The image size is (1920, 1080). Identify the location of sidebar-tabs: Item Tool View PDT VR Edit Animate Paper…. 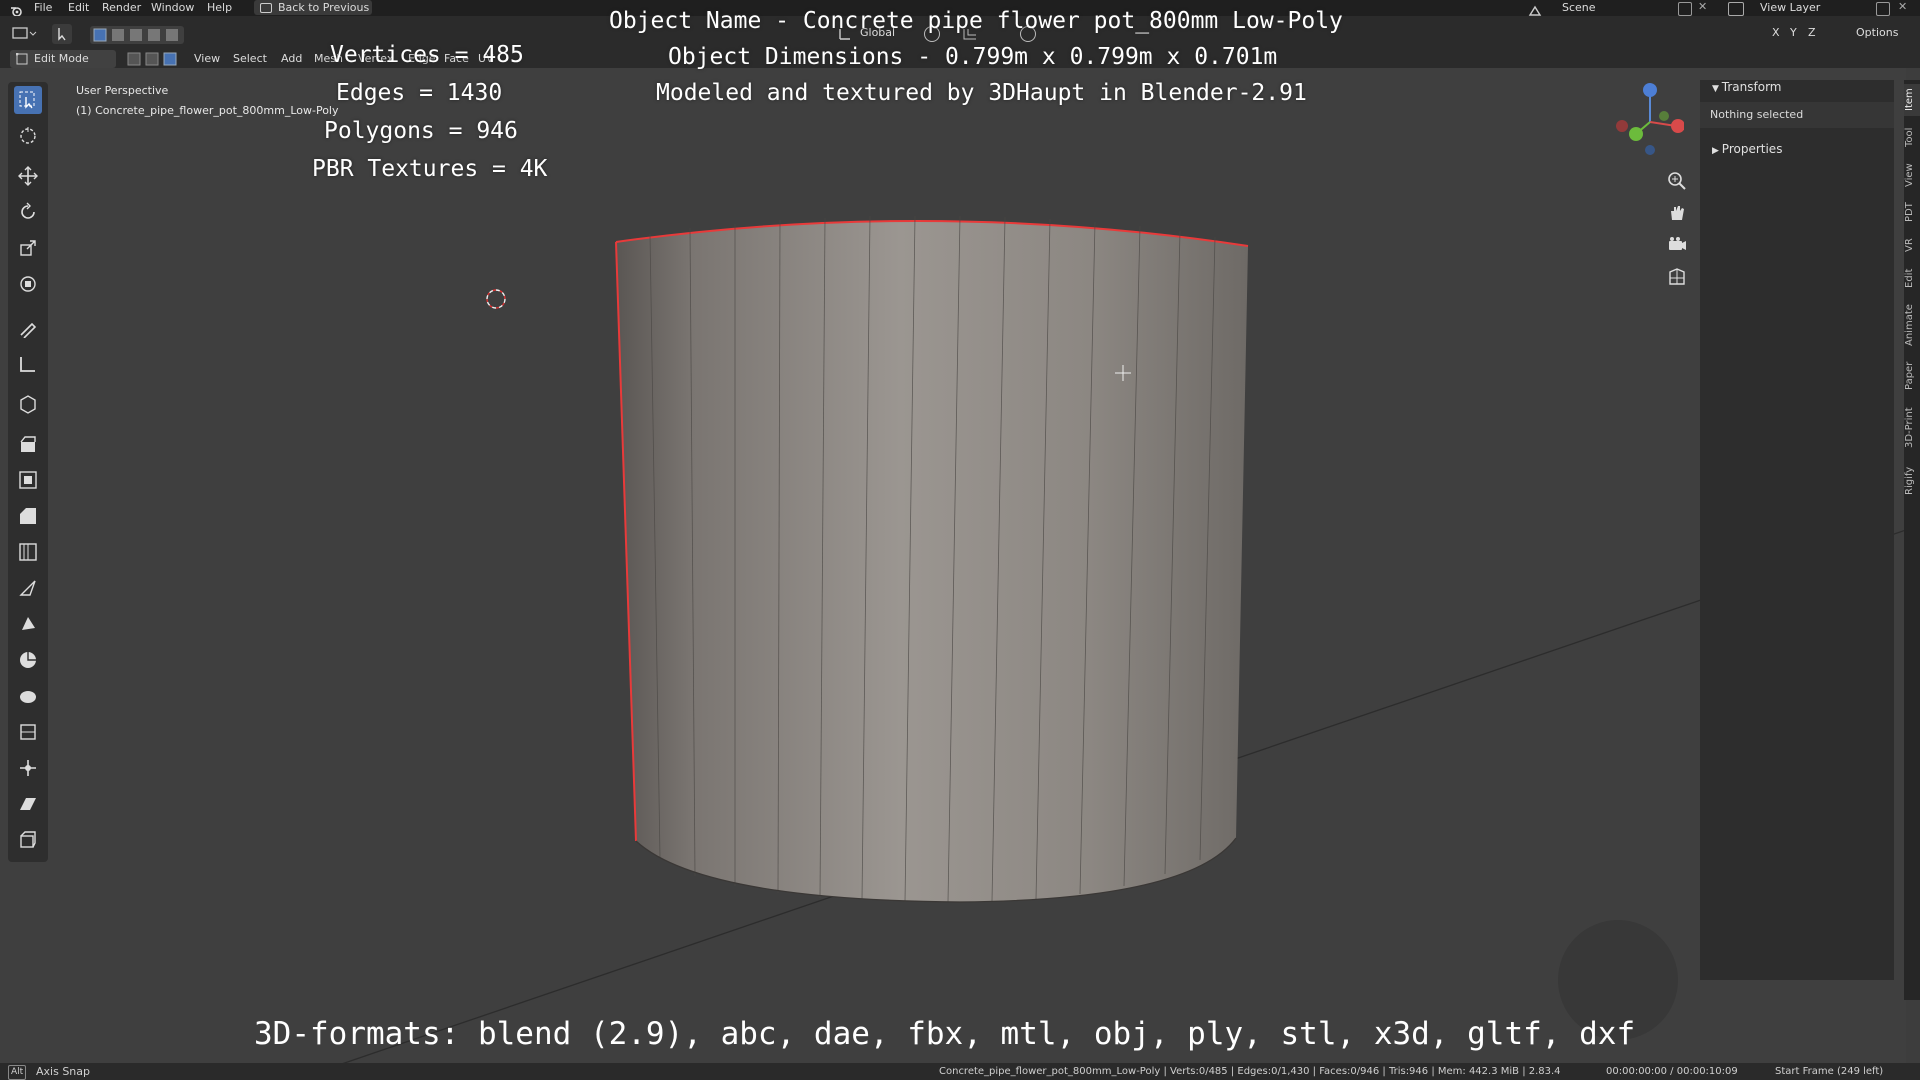
(1912, 540).